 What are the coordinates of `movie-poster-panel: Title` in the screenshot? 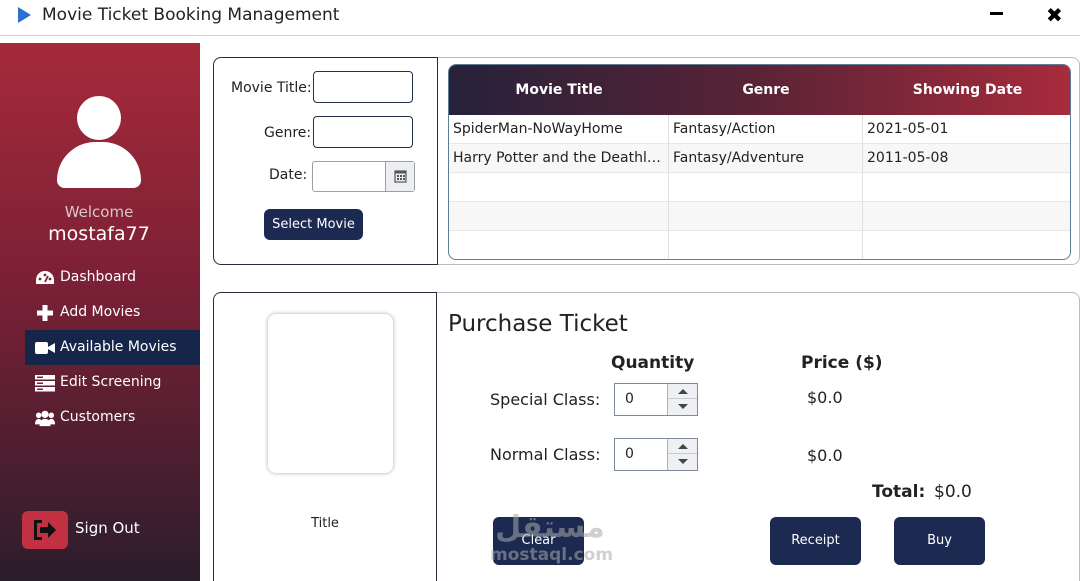 It's located at (325, 436).